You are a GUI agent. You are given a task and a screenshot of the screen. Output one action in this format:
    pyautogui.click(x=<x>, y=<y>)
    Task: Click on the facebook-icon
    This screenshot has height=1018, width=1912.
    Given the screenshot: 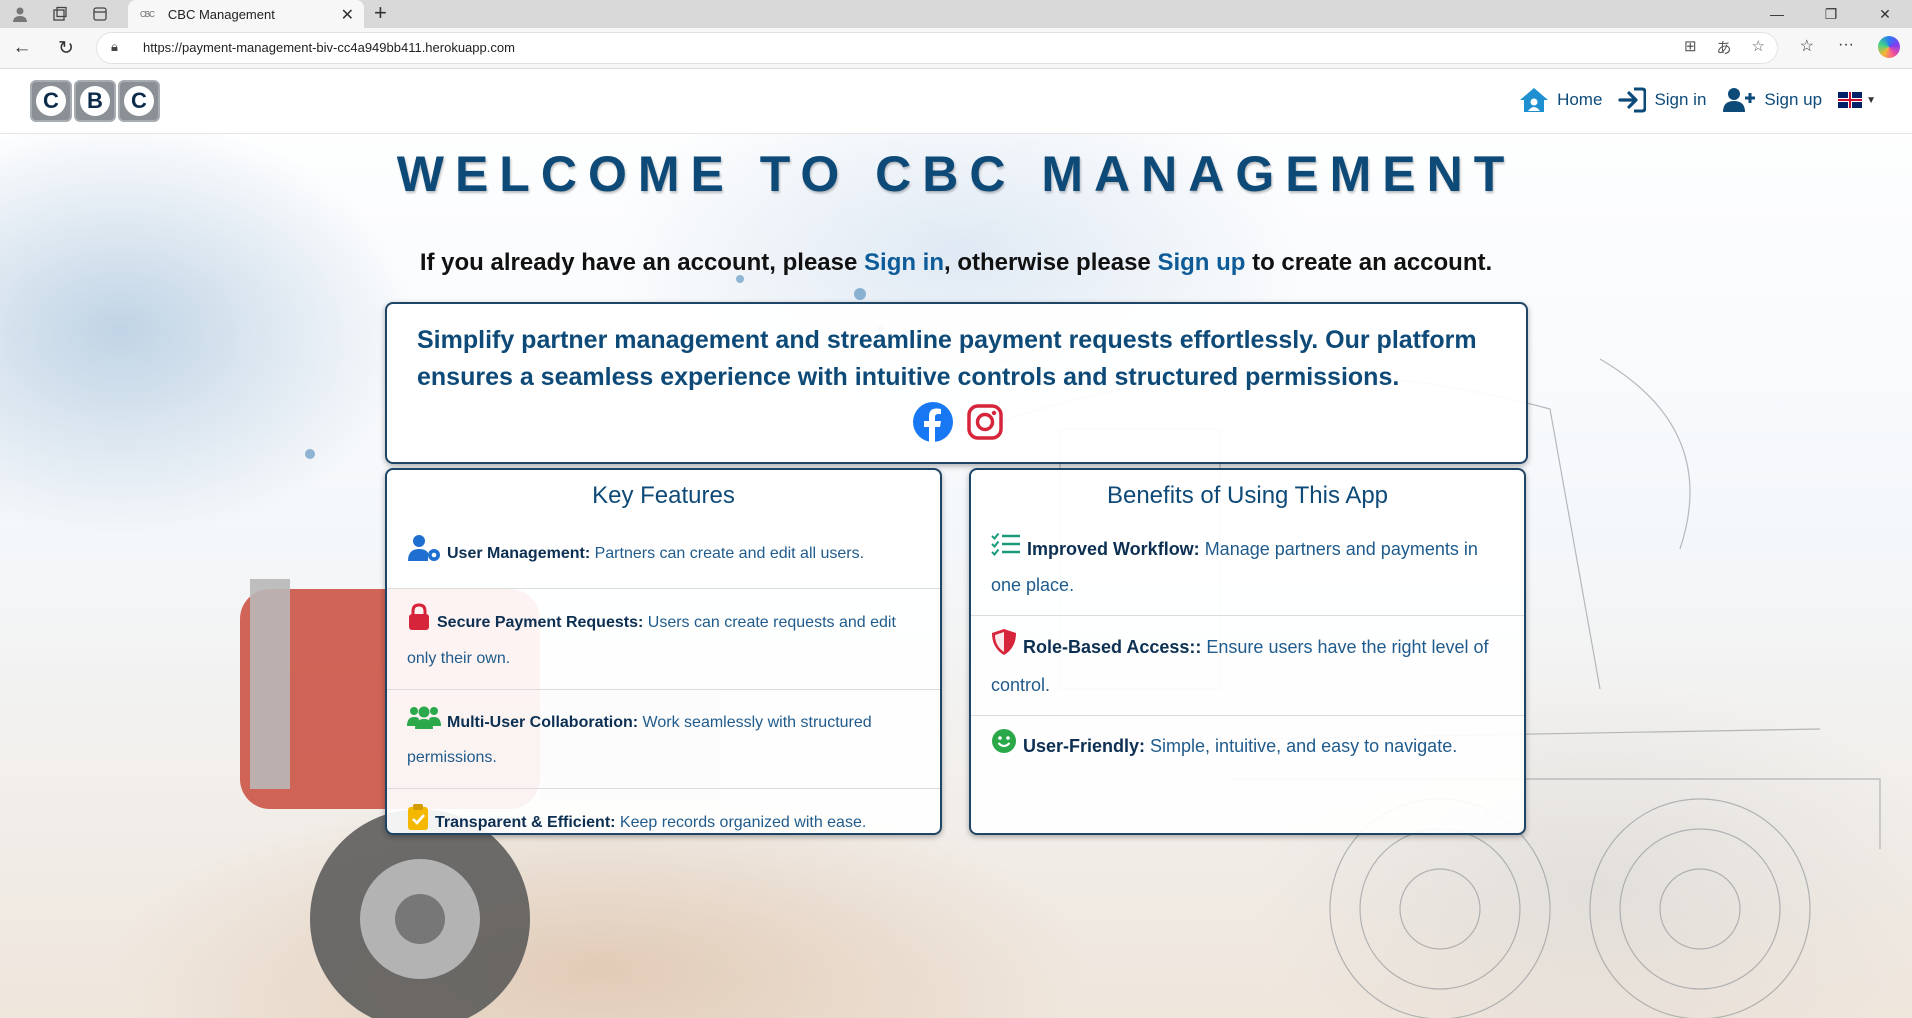 What is the action you would take?
    pyautogui.click(x=933, y=424)
    